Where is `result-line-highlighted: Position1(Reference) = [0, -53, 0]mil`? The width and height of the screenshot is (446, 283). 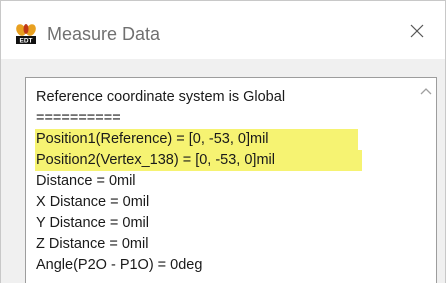 result-line-highlighted: Position1(Reference) = [0, -53, 0]mil is located at coordinates (196, 139).